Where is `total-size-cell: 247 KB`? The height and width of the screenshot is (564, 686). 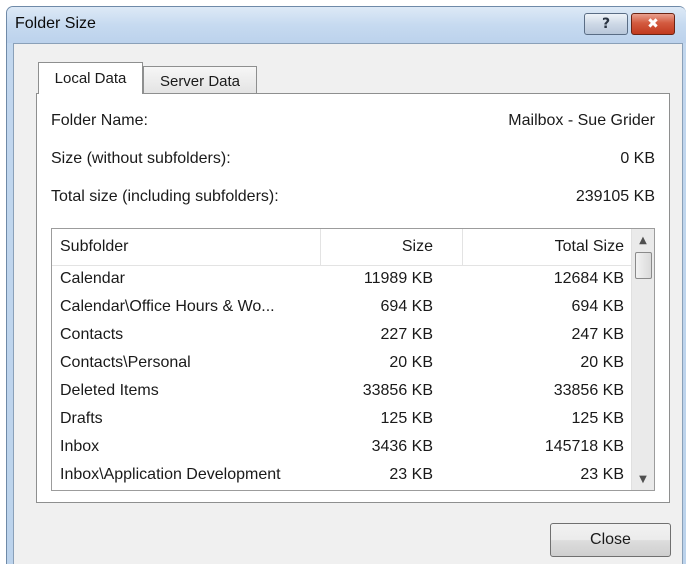
total-size-cell: 247 KB is located at coordinates (597, 334).